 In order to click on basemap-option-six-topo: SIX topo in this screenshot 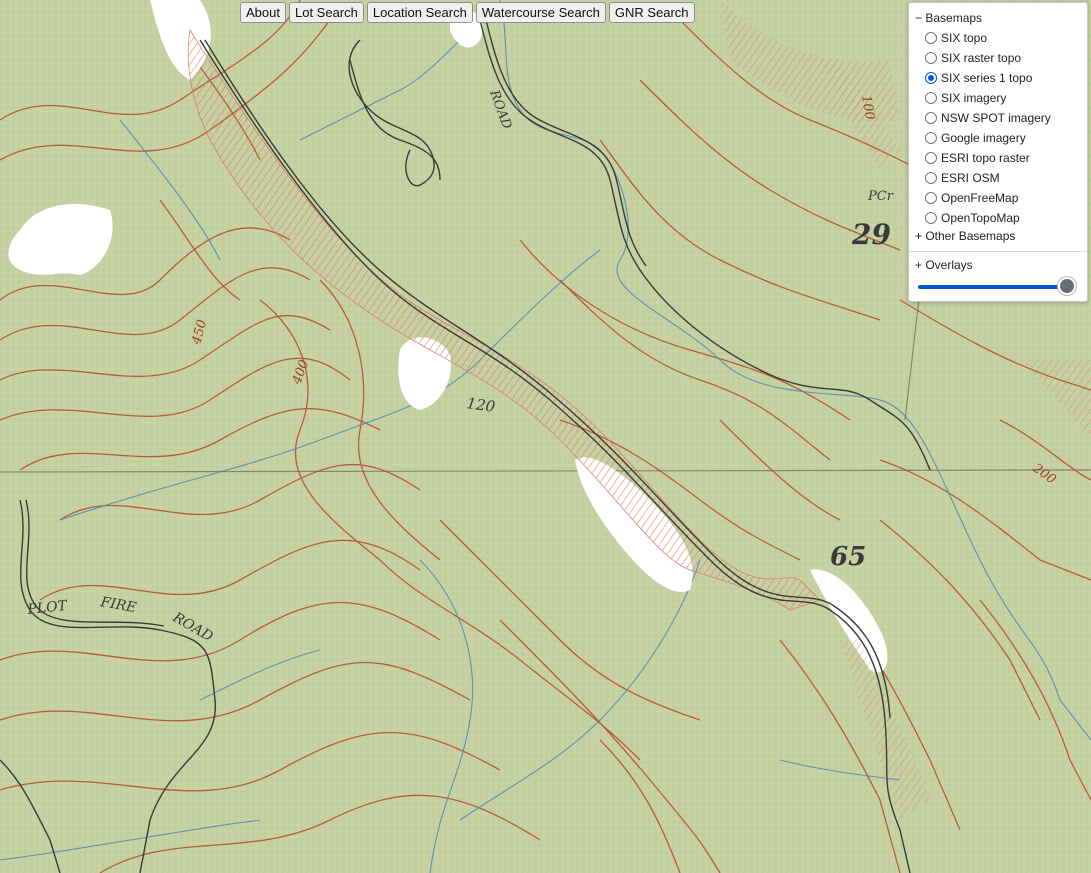, I will do `click(956, 38)`.